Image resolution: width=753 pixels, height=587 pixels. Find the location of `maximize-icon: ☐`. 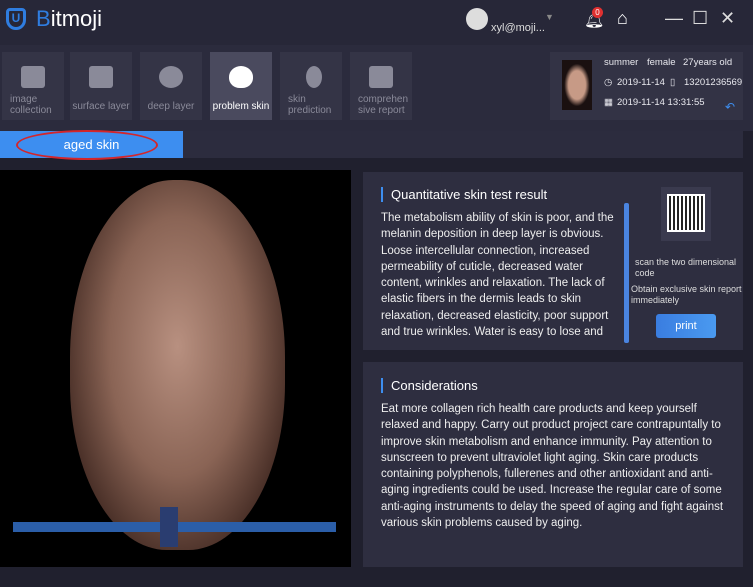

maximize-icon: ☐ is located at coordinates (700, 18).